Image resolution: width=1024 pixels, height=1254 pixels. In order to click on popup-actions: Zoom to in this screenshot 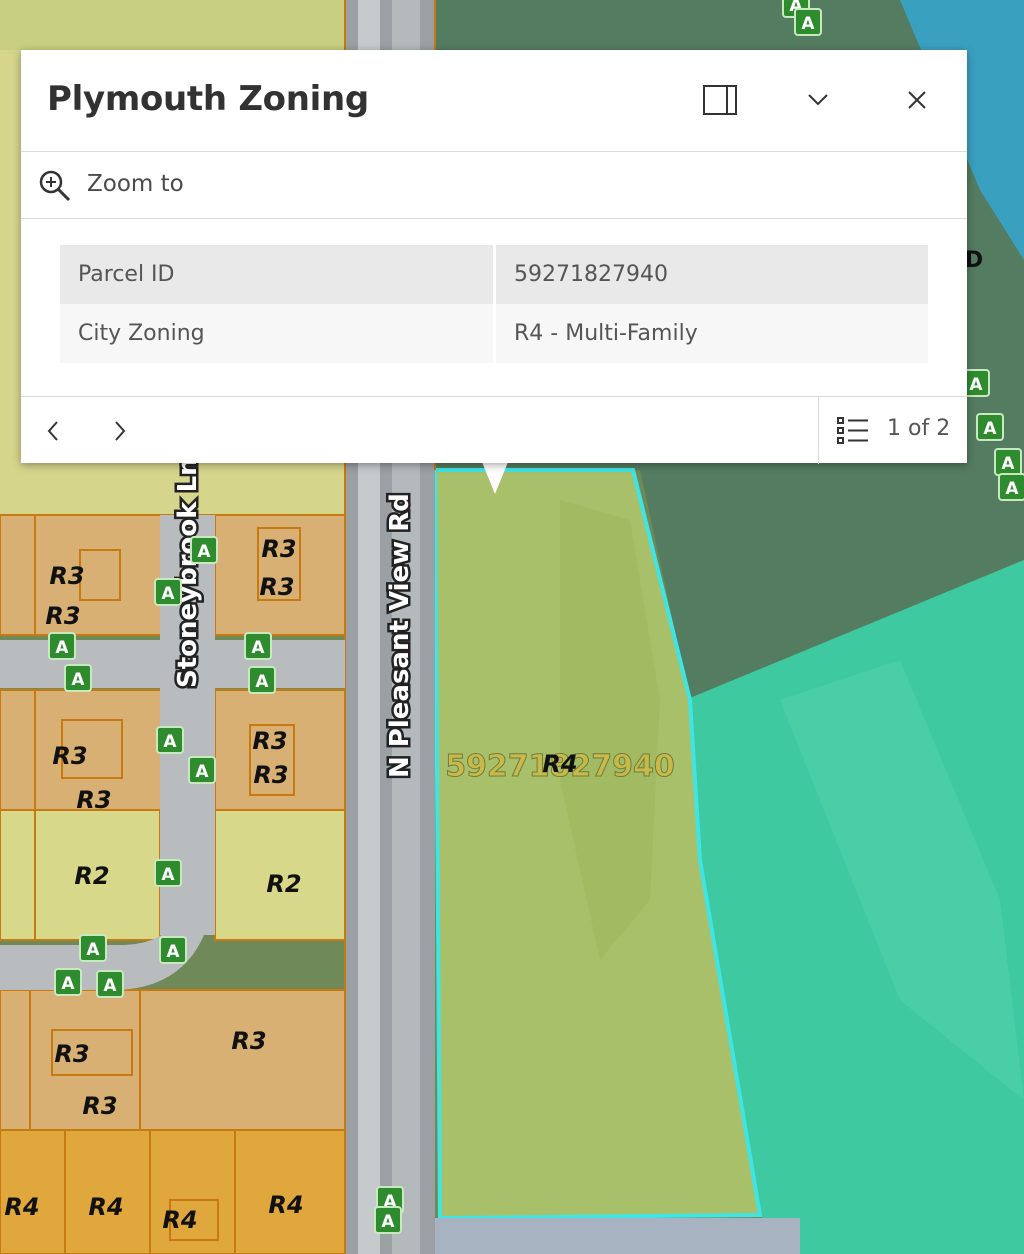, I will do `click(494, 185)`.